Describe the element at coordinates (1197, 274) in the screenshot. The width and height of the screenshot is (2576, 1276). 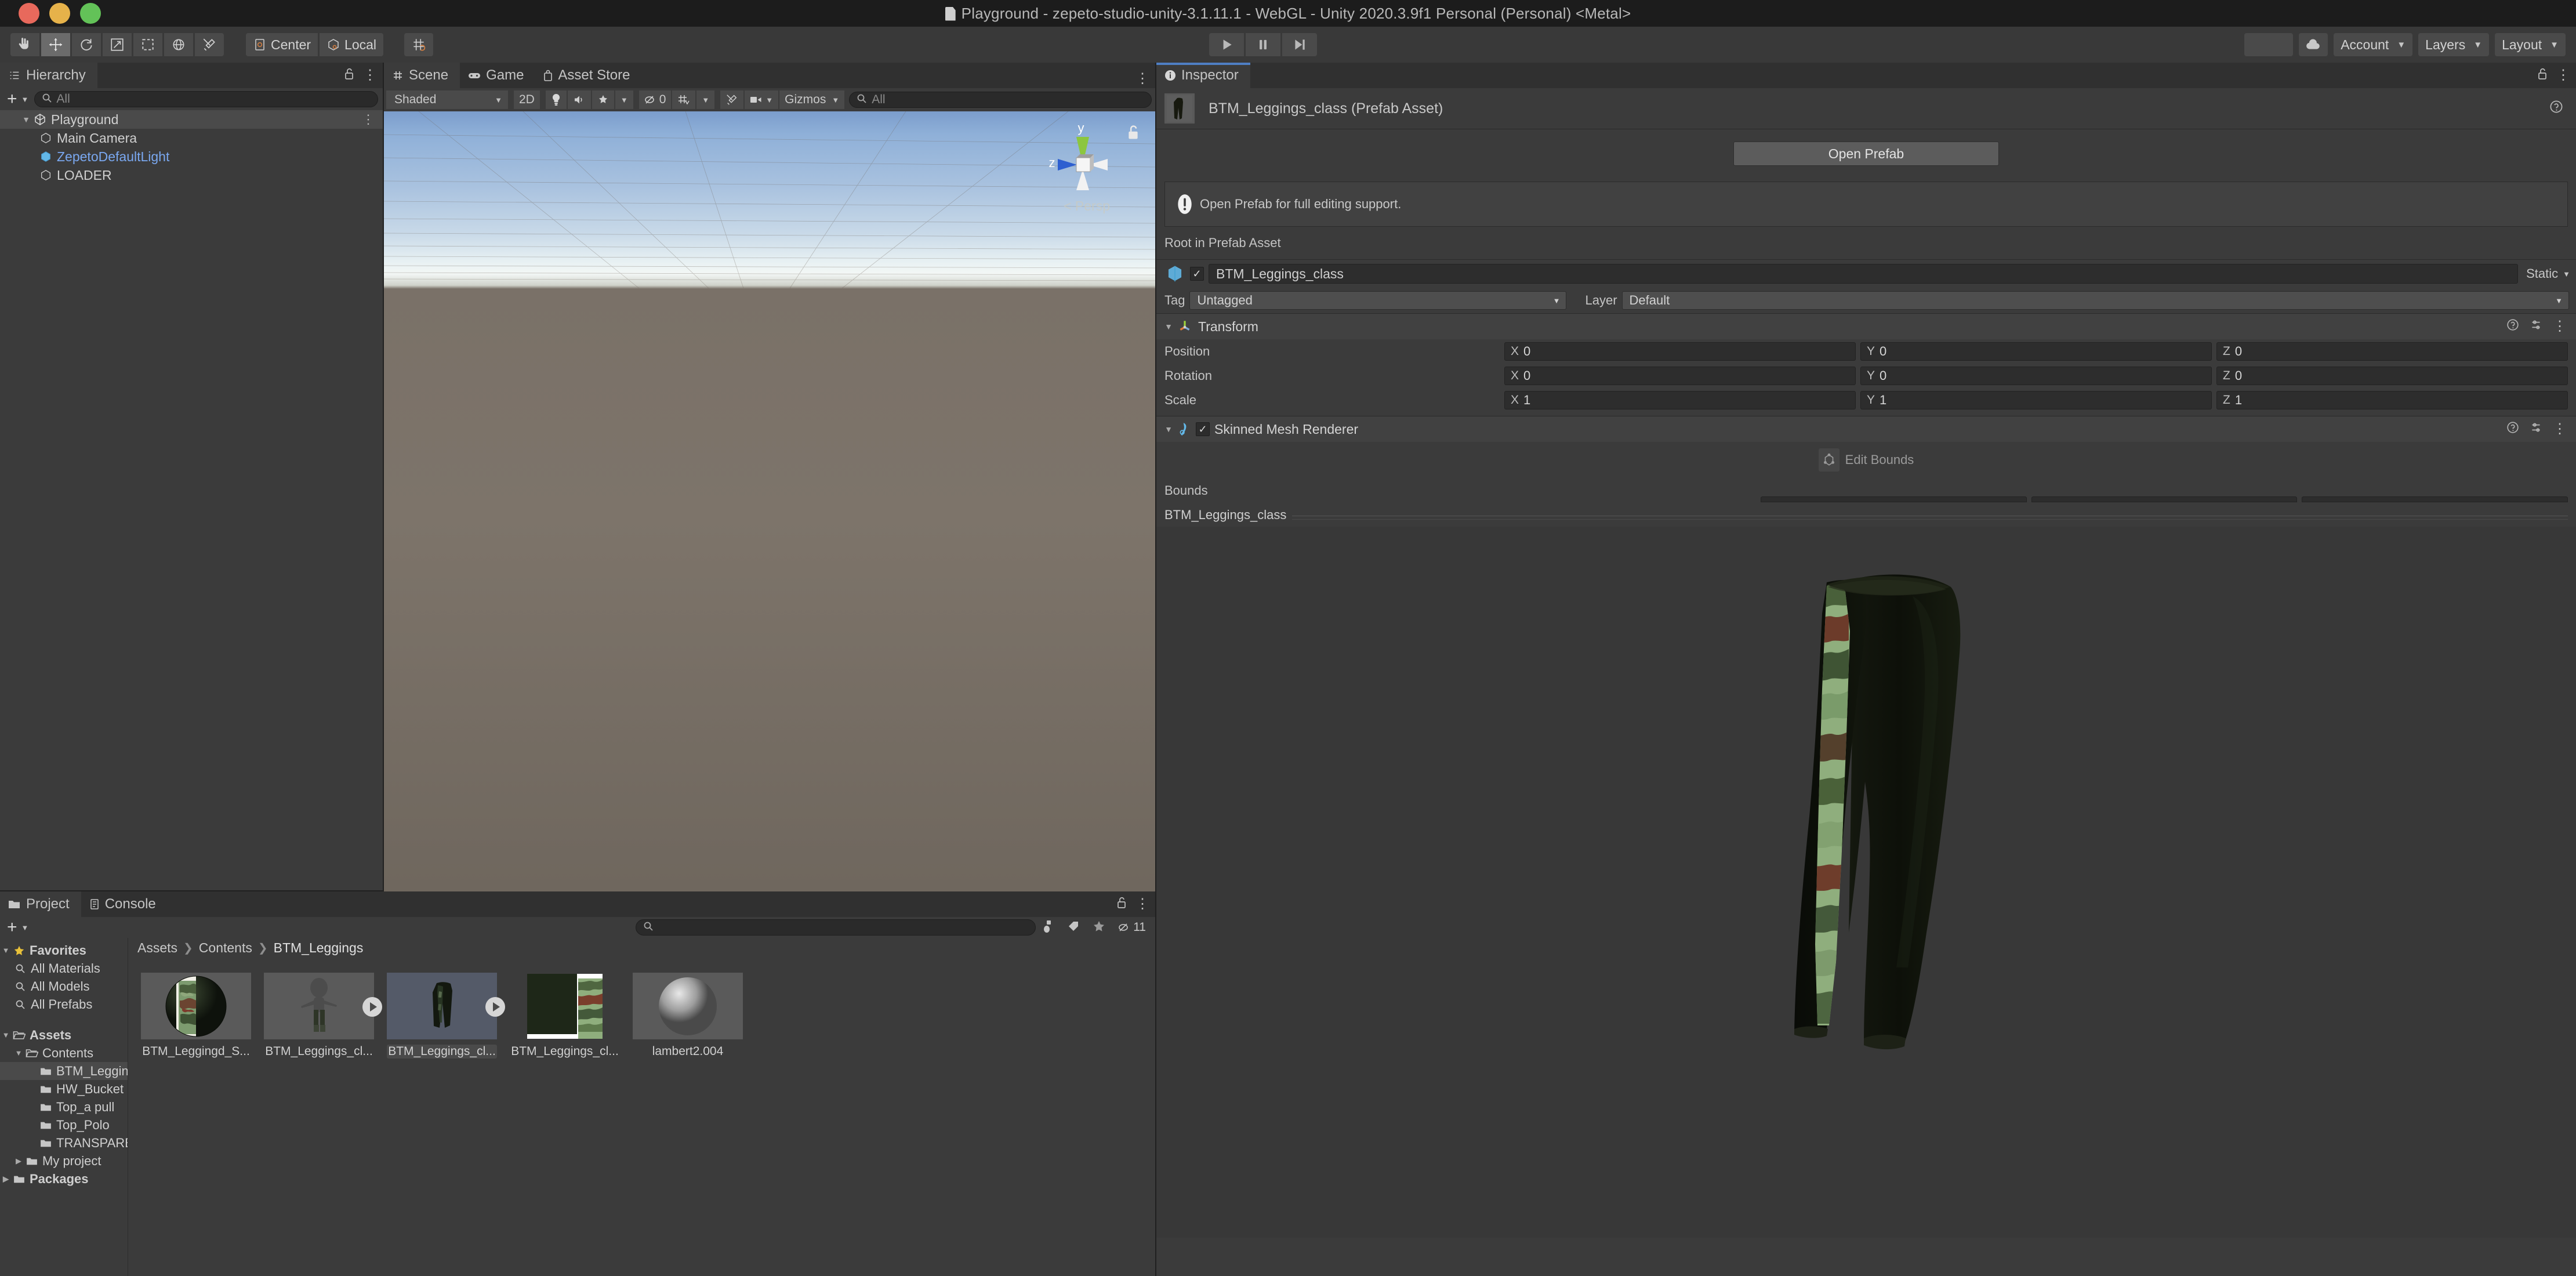
I see `gameobject-active-checkbox: ✓` at that location.